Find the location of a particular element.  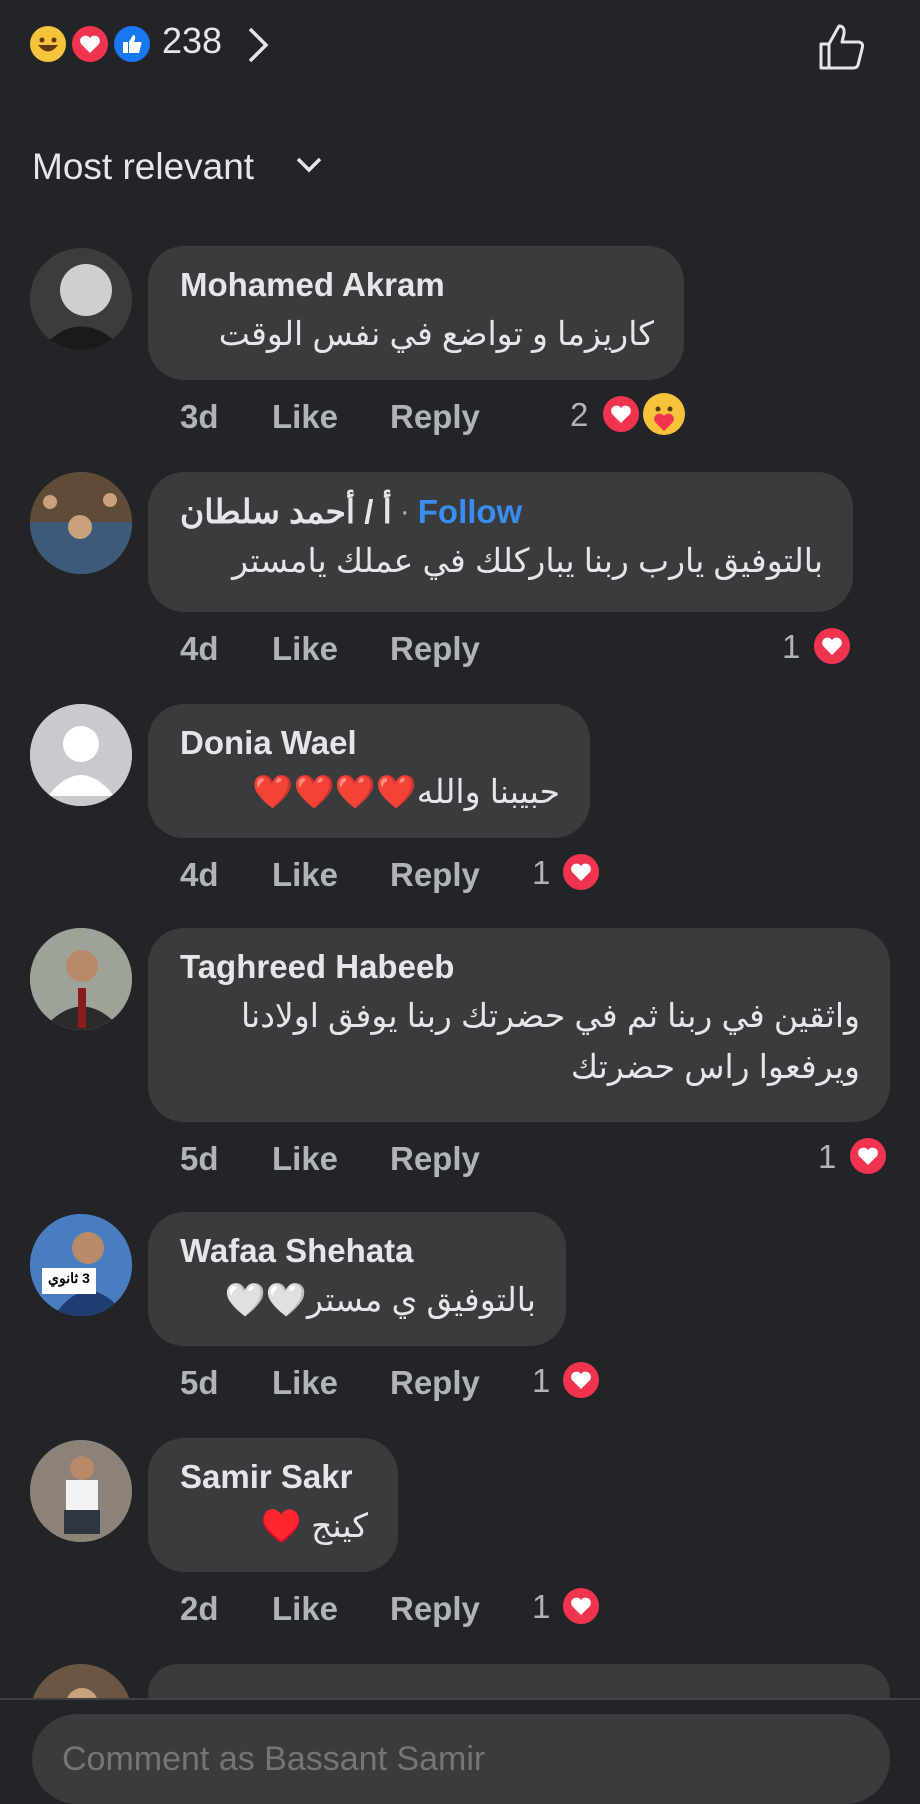

commenter-name: Mohamed Akram is located at coordinates (417, 285).